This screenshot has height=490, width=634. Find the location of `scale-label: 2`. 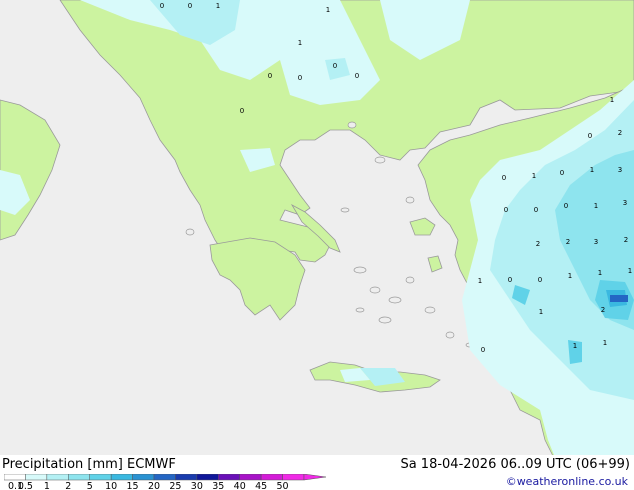

scale-label: 2 is located at coordinates (68, 485).